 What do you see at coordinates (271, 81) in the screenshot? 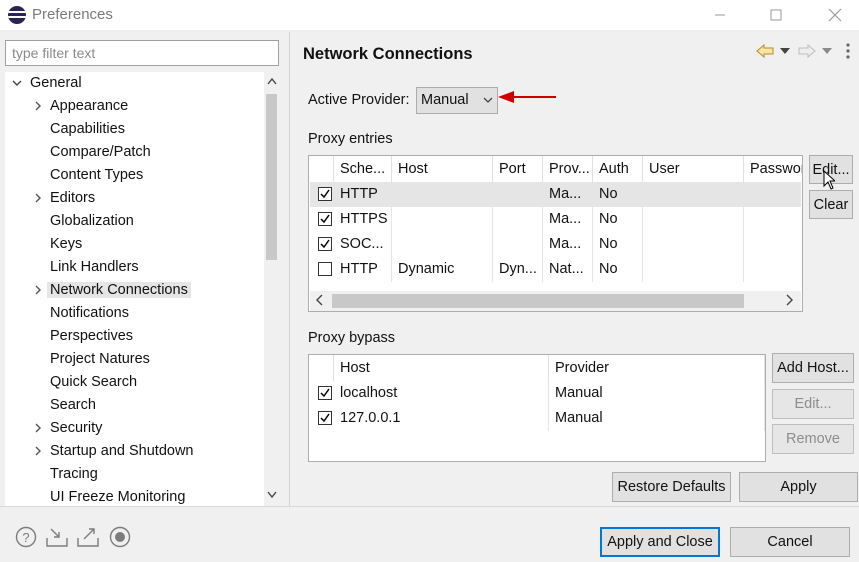
I see `scroll-up-icon` at bounding box center [271, 81].